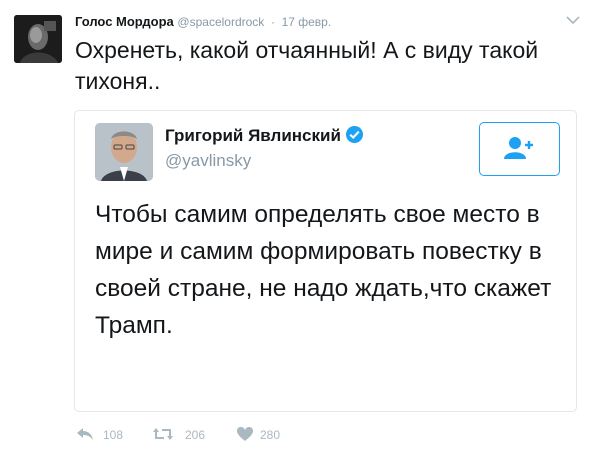 This screenshot has width=603, height=456. I want to click on follow-user-icon, so click(518, 148).